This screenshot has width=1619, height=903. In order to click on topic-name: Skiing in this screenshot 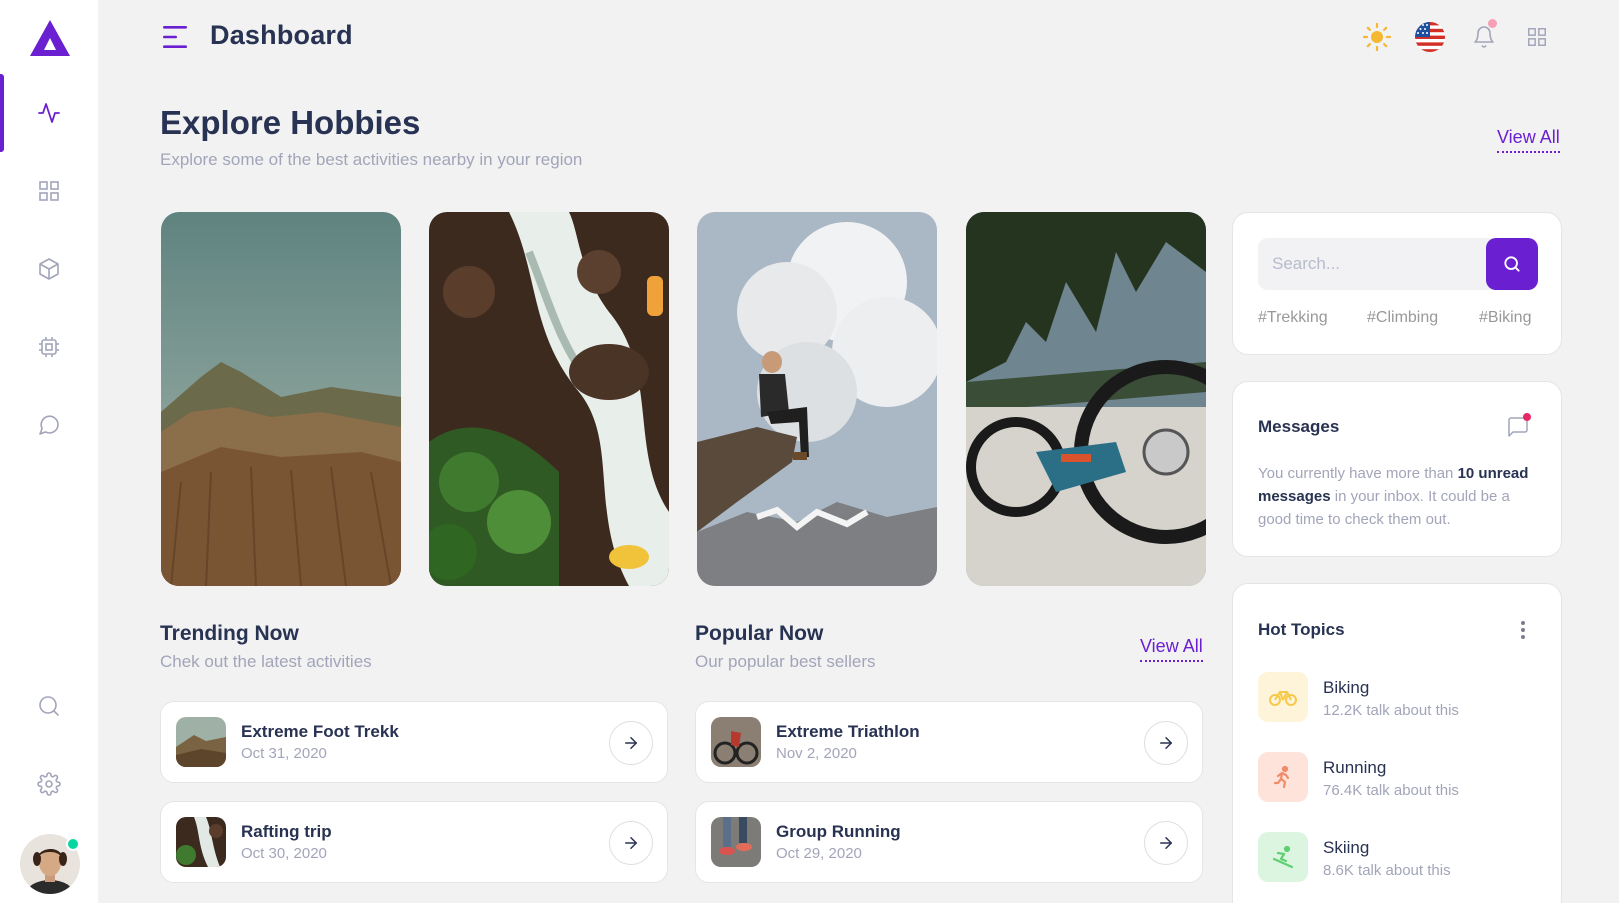, I will do `click(1346, 847)`.